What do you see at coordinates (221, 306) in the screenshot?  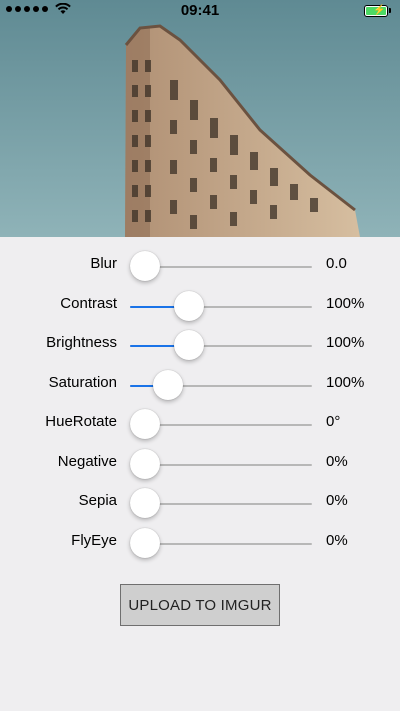 I see `slider-track-contrast` at bounding box center [221, 306].